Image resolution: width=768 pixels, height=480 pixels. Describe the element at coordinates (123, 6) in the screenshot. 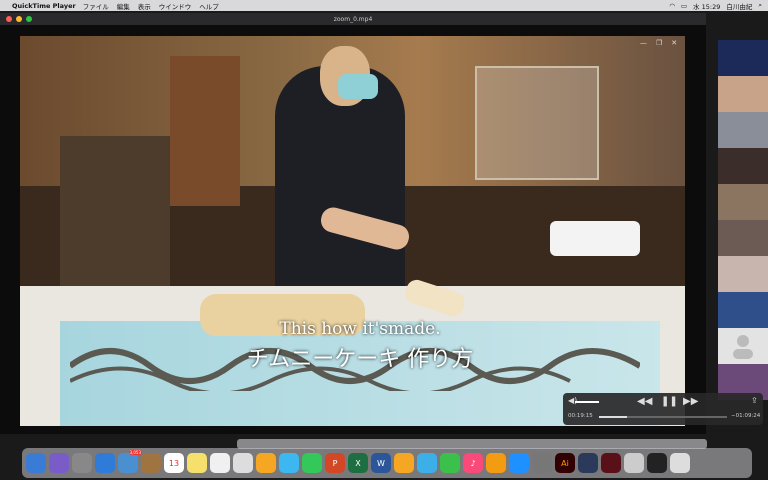

I see `menu-edit: 編集` at that location.